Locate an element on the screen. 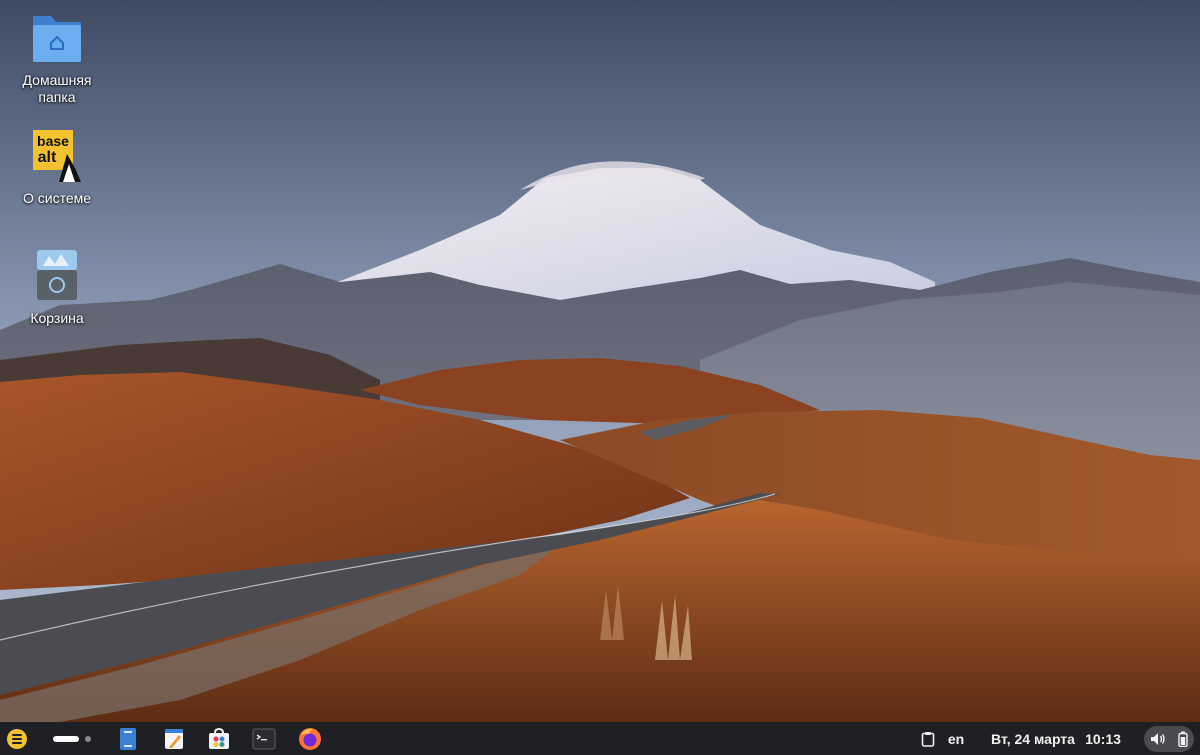 The height and width of the screenshot is (755, 1200). firefox-icon is located at coordinates (310, 738).